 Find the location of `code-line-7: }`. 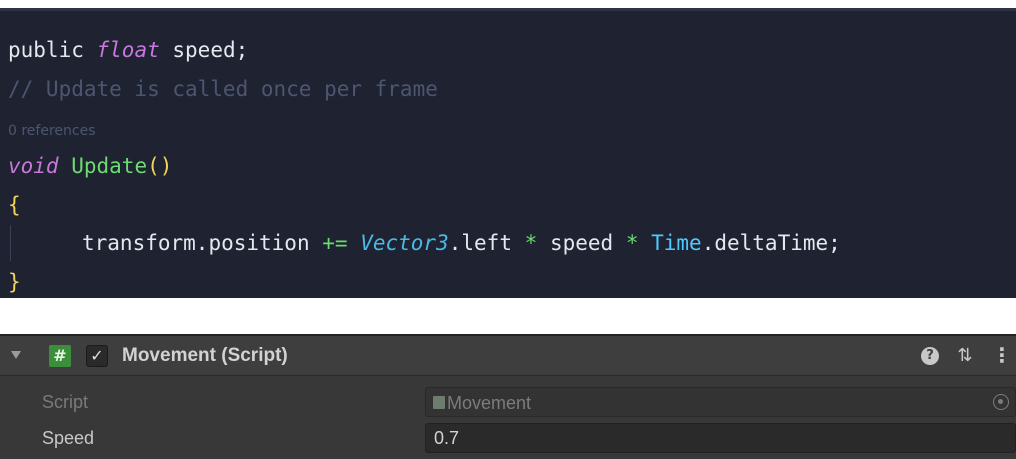

code-line-7: } is located at coordinates (14, 282).